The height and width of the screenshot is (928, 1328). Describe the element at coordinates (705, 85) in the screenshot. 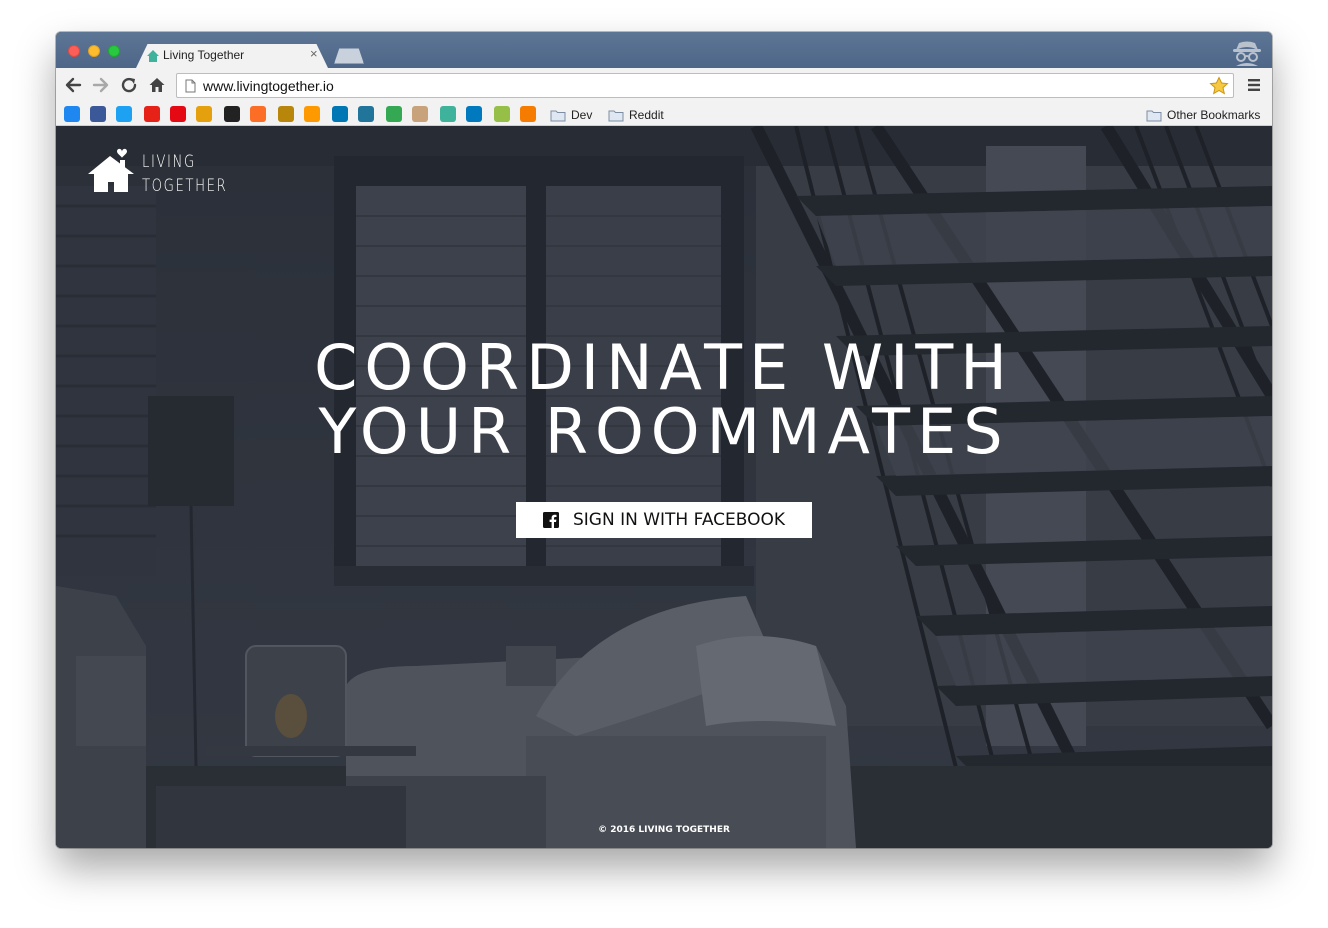

I see `address-bar: www.livingtogether.io` at that location.